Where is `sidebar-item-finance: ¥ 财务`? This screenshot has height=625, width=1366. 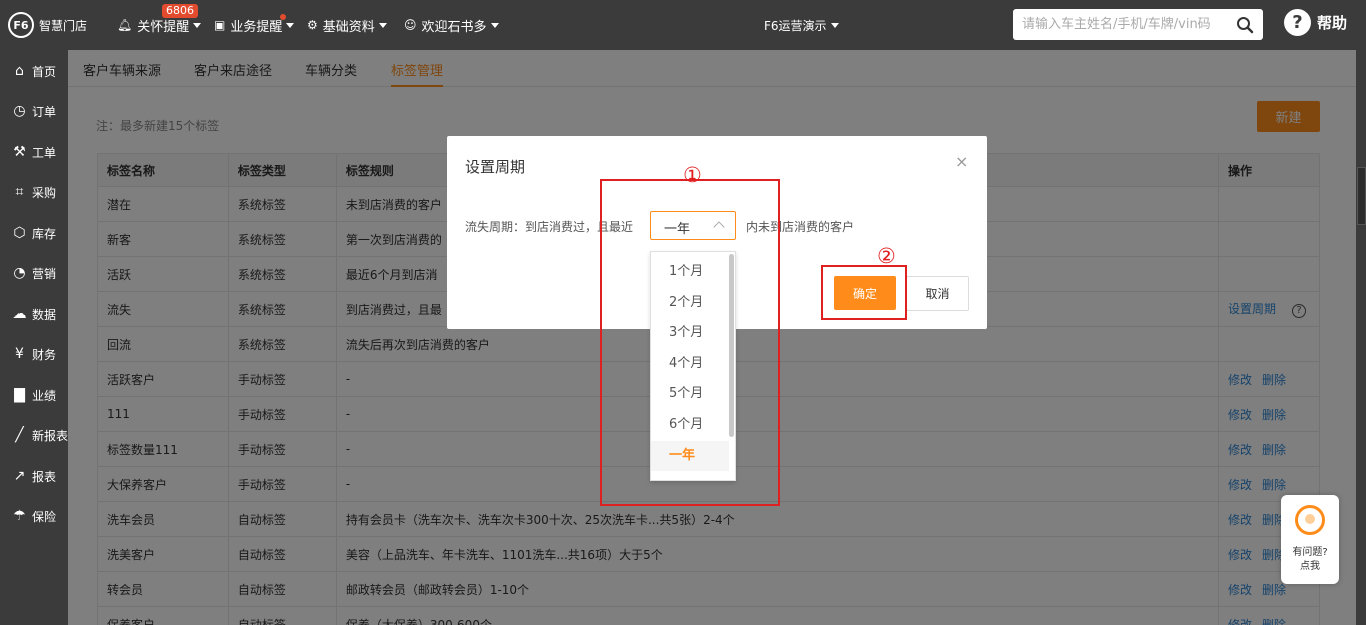
sidebar-item-finance: ¥ 财务 is located at coordinates (34, 354).